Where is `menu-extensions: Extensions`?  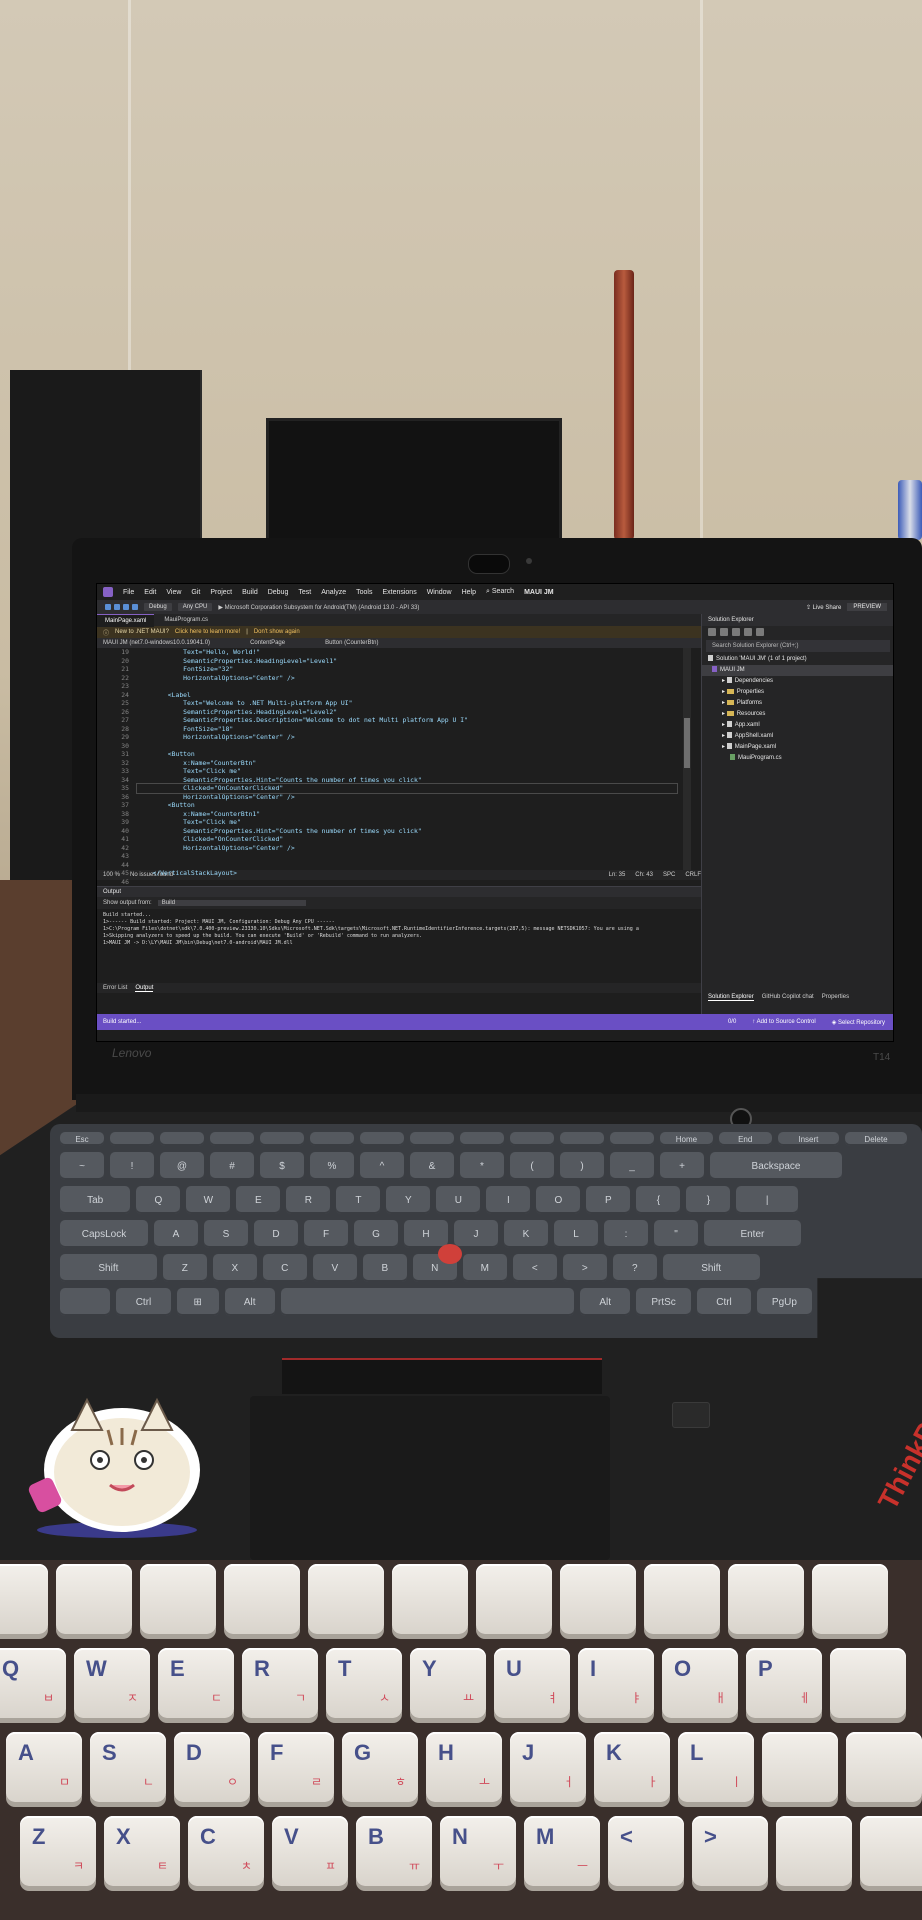
menu-extensions: Extensions is located at coordinates (399, 592).